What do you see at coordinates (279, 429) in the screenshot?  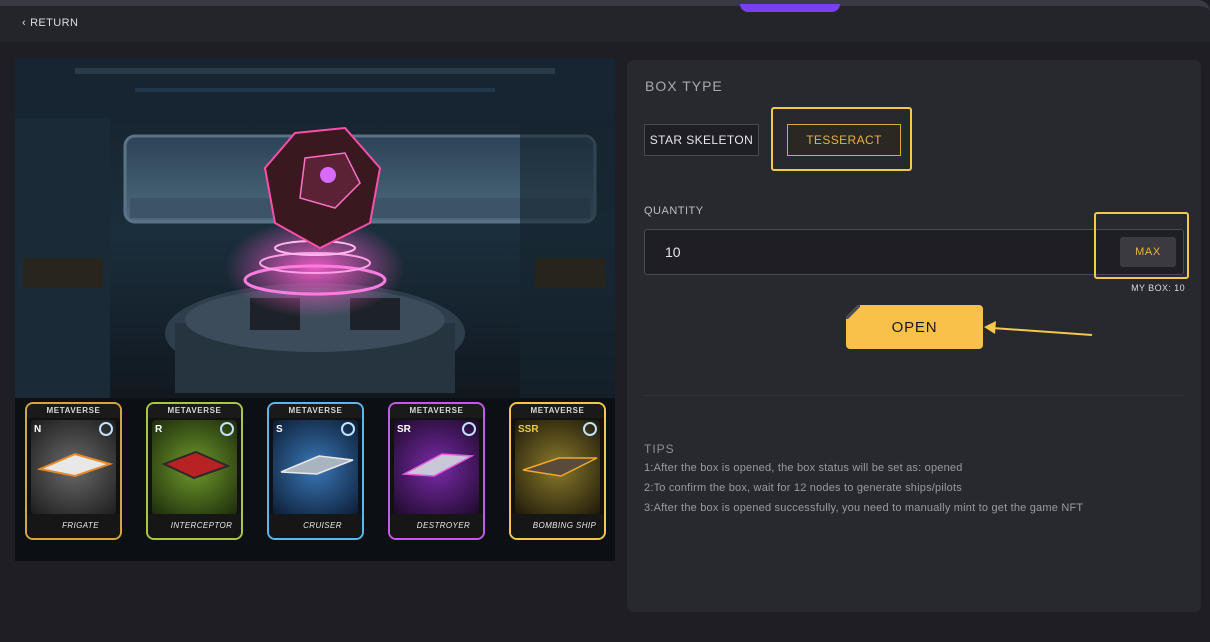 I see `card-rarity: S` at bounding box center [279, 429].